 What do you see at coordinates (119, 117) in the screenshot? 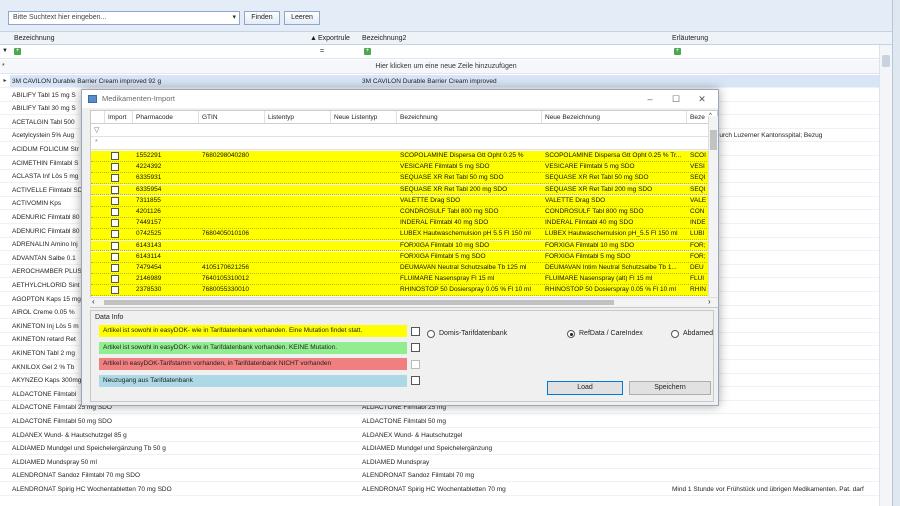
I see `col-import: Import` at bounding box center [119, 117].